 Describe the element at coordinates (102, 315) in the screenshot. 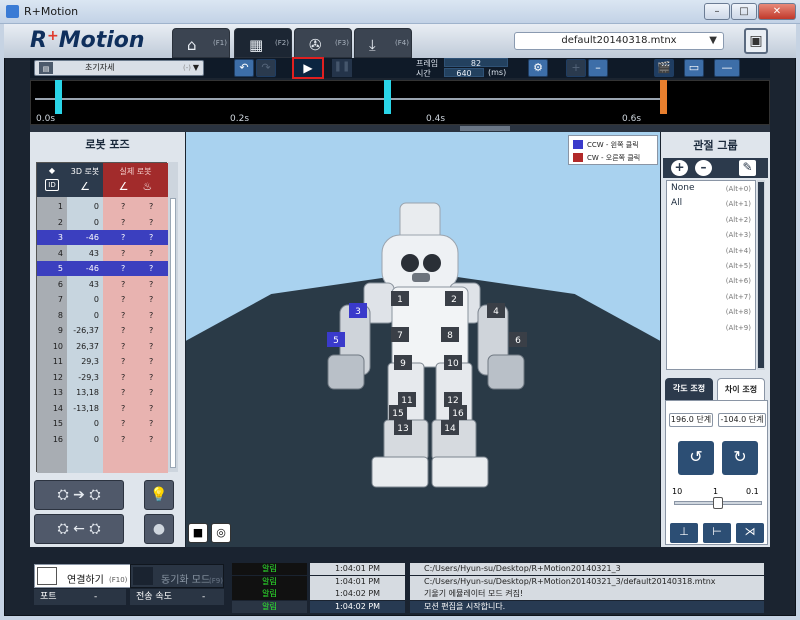

I see `table-row: 8 0??` at that location.